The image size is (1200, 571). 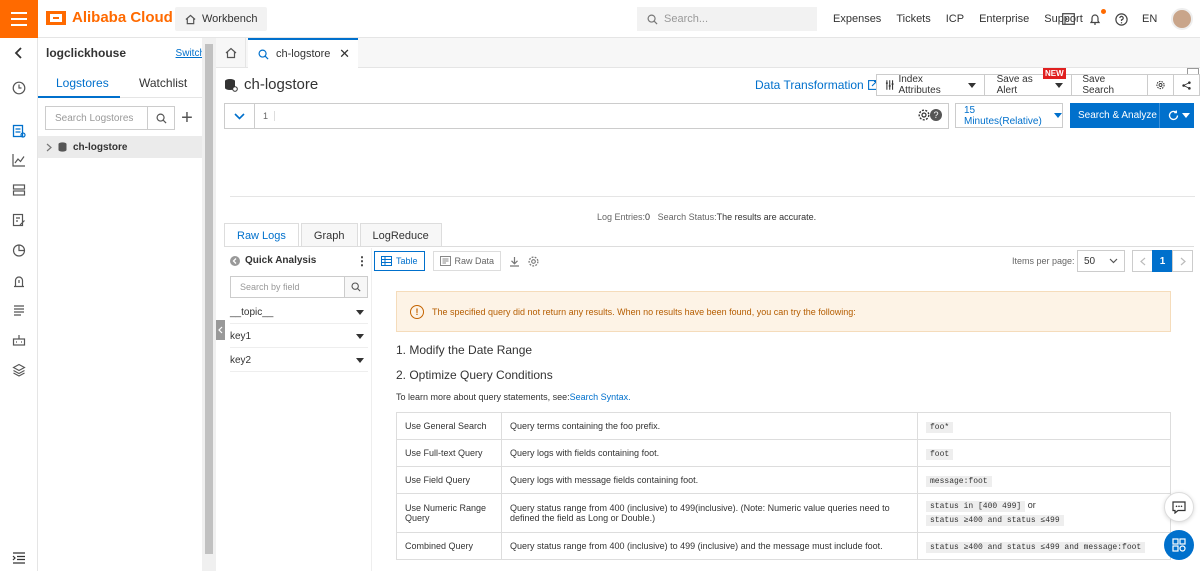 What do you see at coordinates (19, 160) in the screenshot?
I see `chart-icon` at bounding box center [19, 160].